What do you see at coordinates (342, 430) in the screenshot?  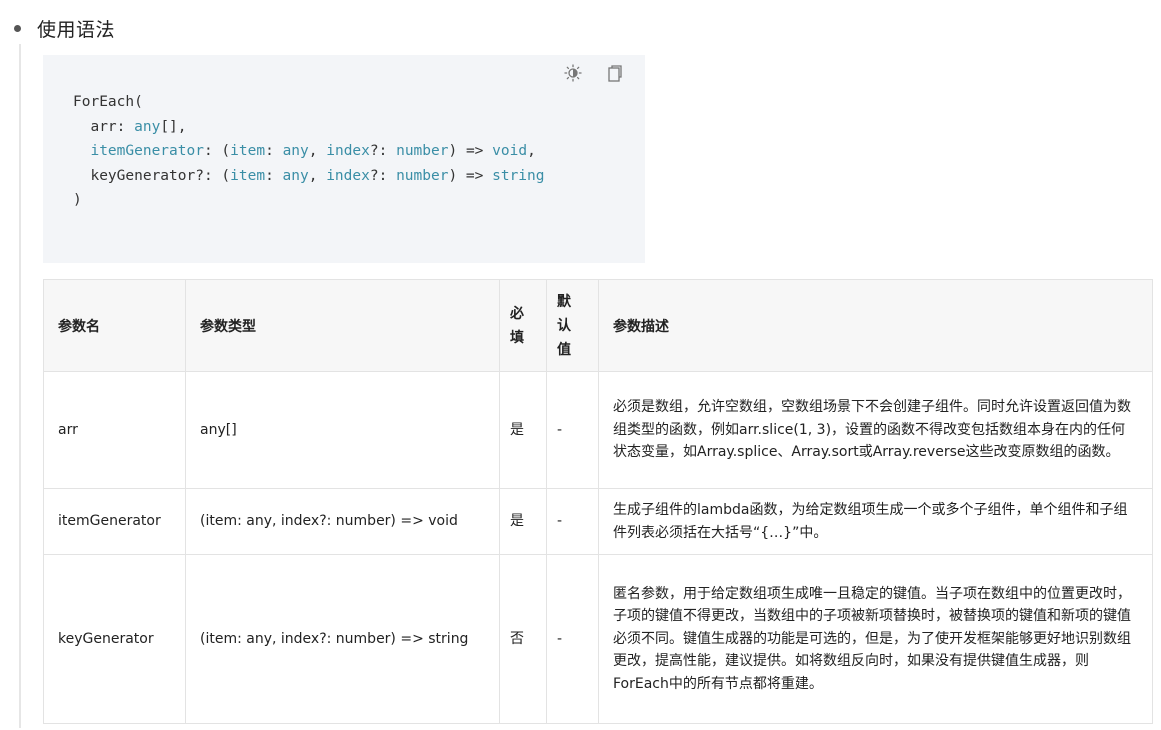 I see `cell-param-type: any[]` at bounding box center [342, 430].